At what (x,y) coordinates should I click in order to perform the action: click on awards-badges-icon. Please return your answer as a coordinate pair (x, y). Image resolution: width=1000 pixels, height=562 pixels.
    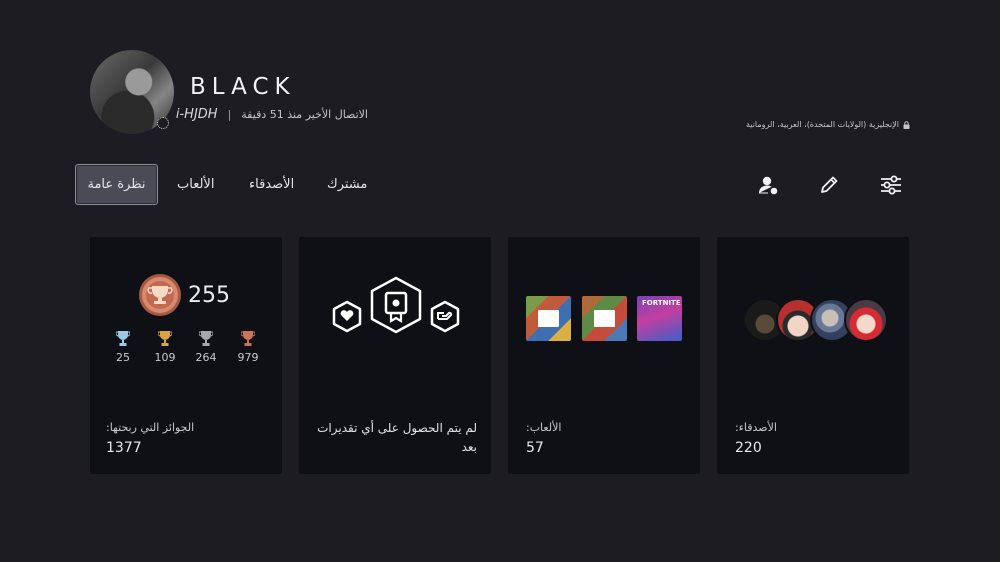
    Looking at the image, I should click on (396, 305).